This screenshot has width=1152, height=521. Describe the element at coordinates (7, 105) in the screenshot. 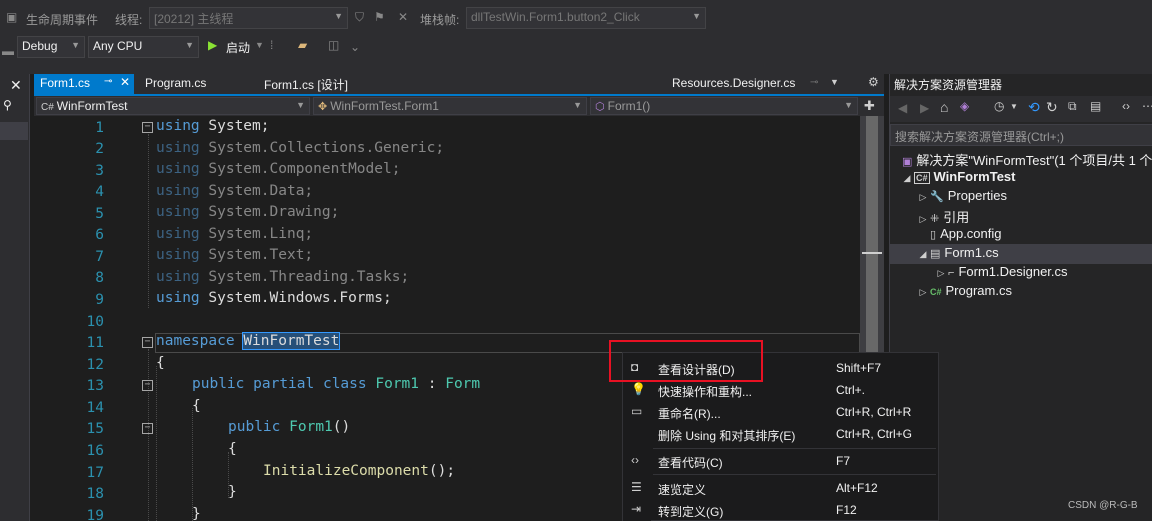

I see `search-icon: ⚲` at that location.